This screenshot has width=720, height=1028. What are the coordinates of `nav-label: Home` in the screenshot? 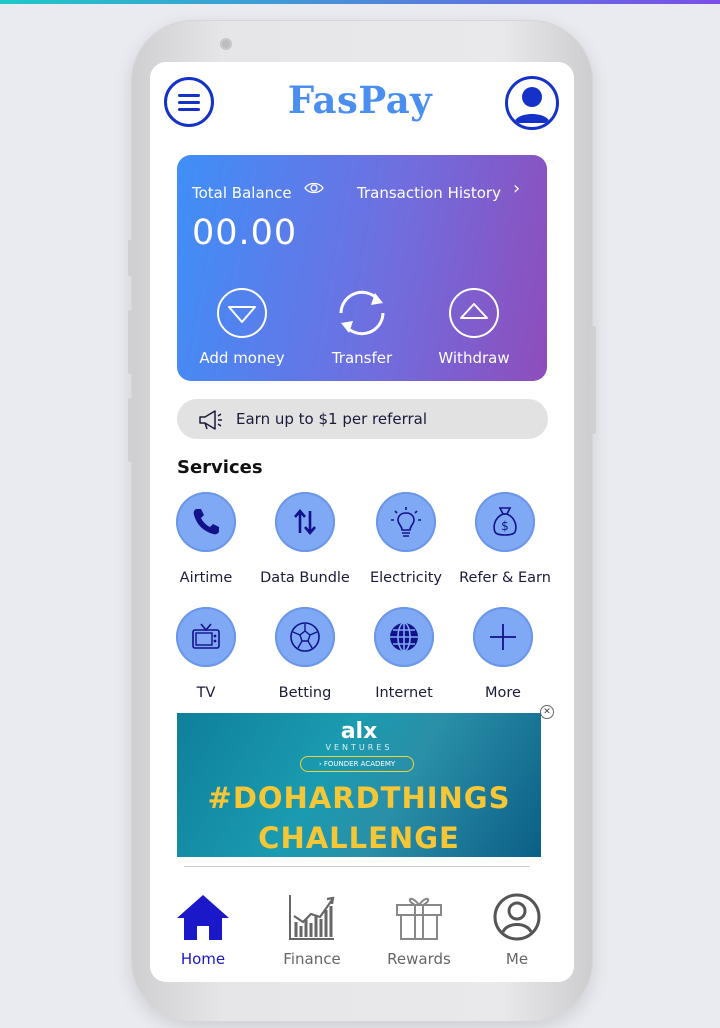 It's located at (203, 959).